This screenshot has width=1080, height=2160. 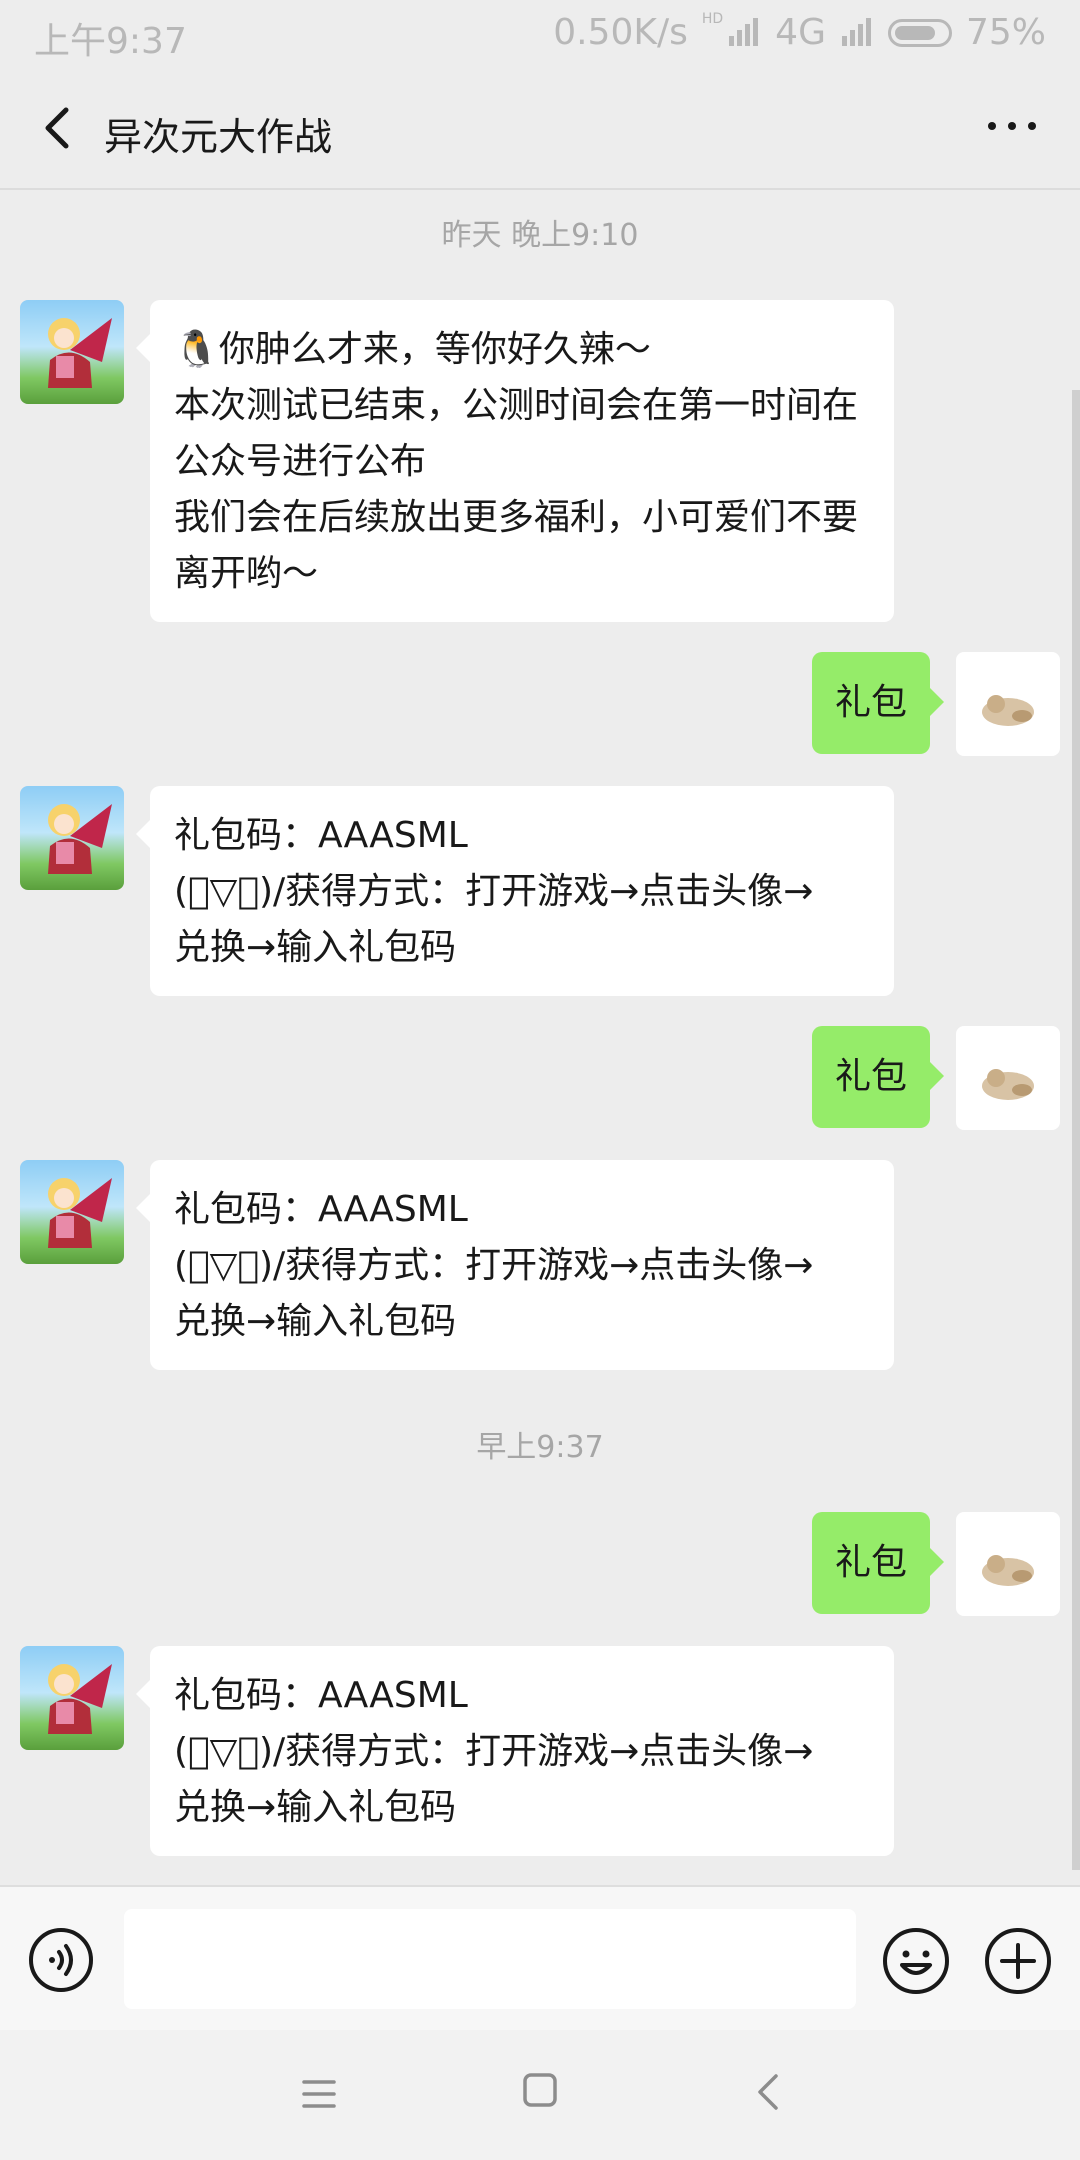 I want to click on message-line: 我们会在后续放出更多福利，小可爱们不要, so click(x=516, y=517).